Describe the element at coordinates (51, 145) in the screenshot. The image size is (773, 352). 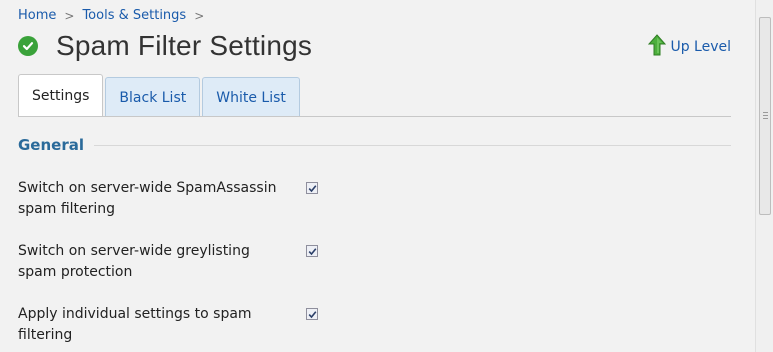
I see `section-title: General` at that location.